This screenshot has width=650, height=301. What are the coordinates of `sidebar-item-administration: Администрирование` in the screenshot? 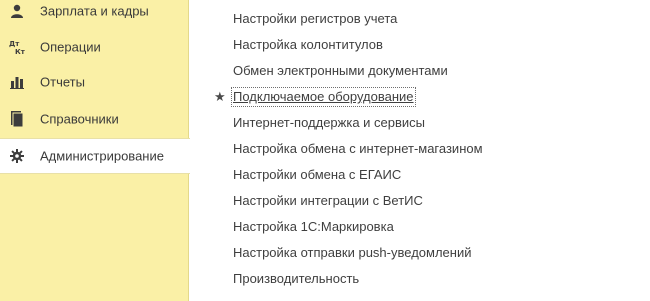 It's located at (95, 156).